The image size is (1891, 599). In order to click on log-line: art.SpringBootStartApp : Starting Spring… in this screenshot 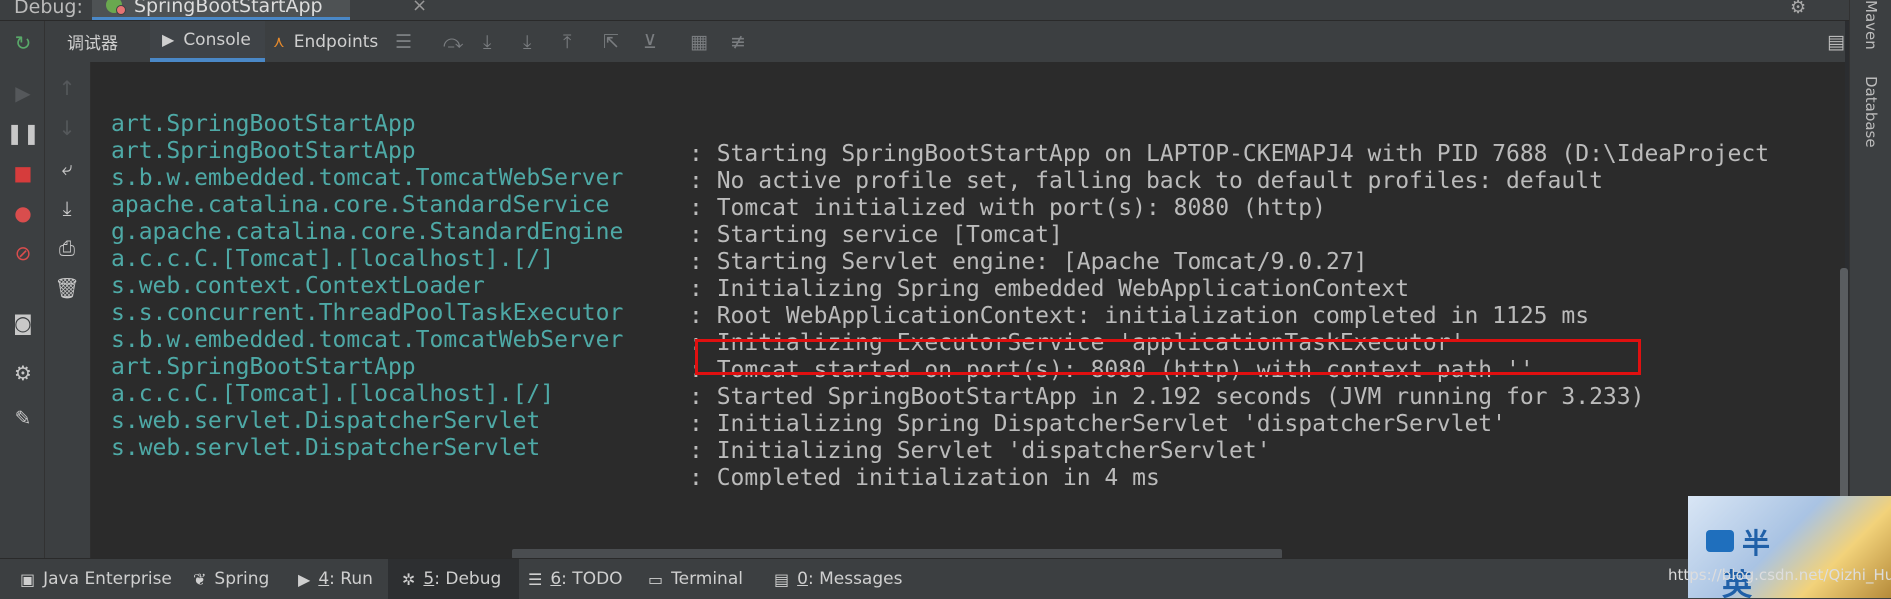, I will do `click(930, 123)`.